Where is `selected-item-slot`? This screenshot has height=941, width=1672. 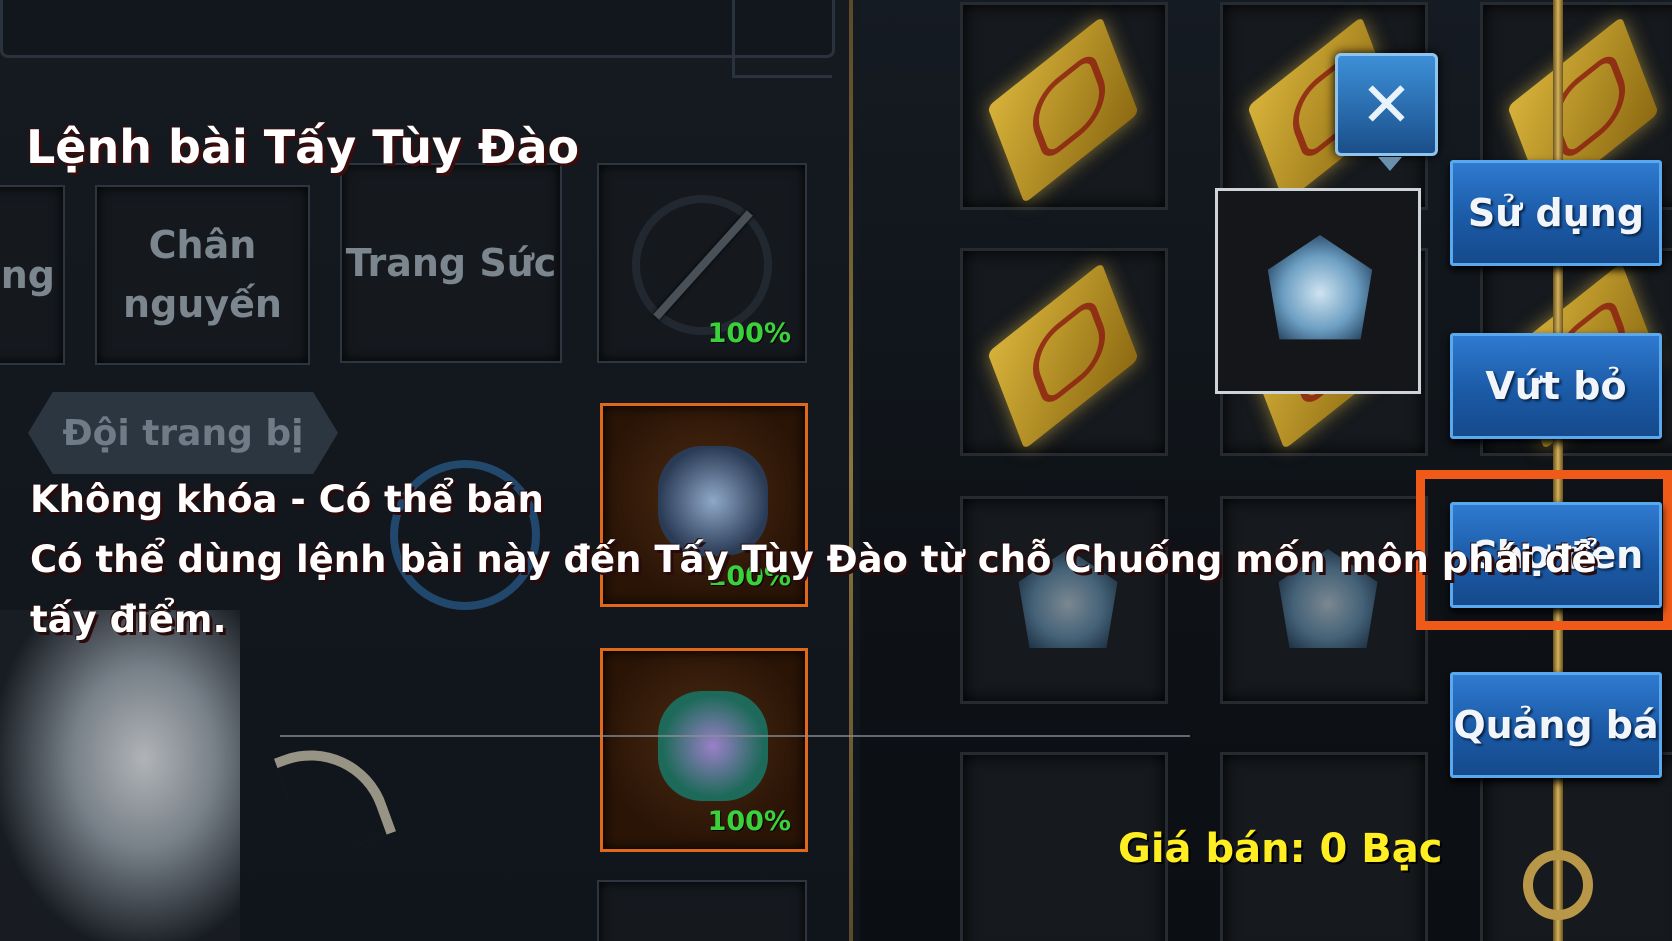
selected-item-slot is located at coordinates (1318, 291).